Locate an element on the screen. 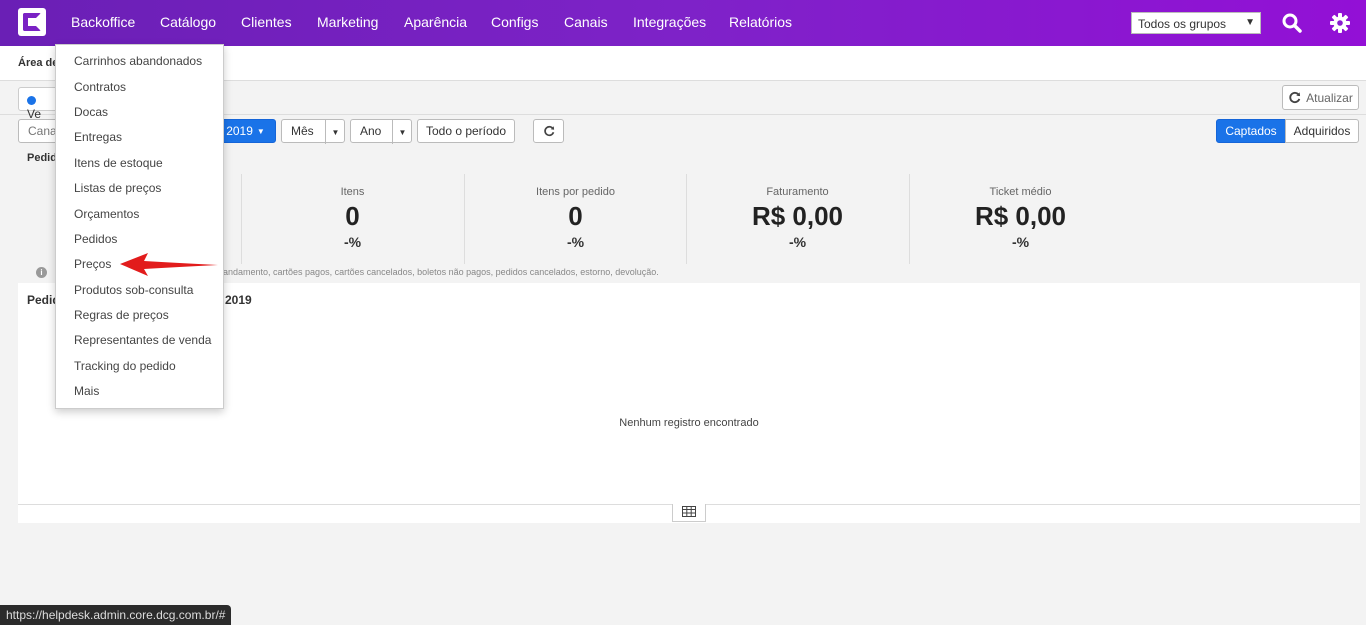  stat-label: Faturamento is located at coordinates (797, 192).